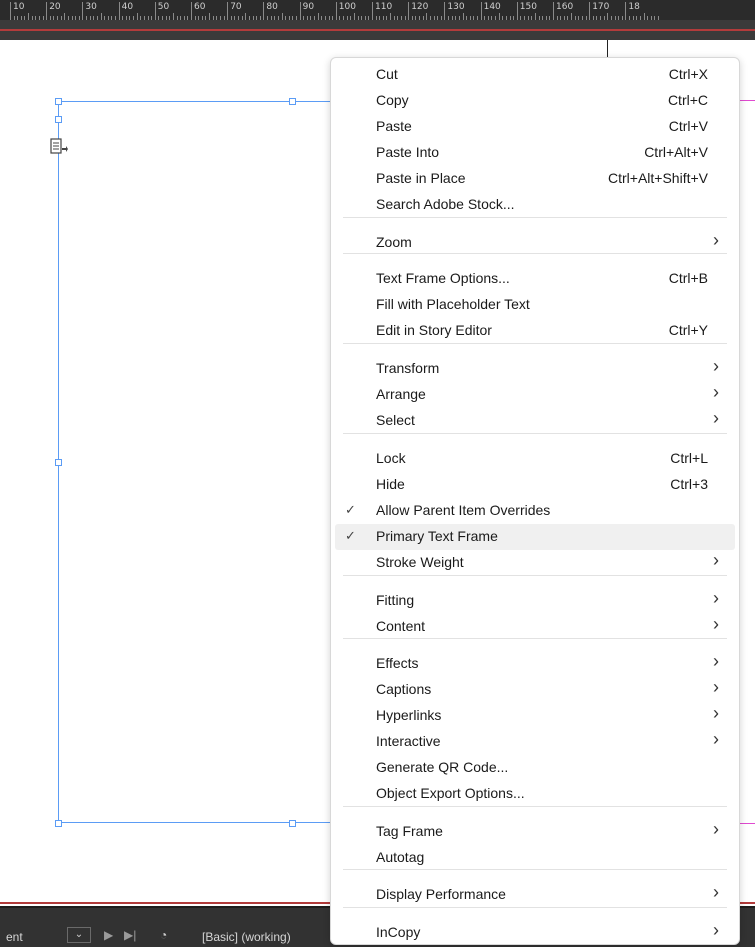  I want to click on ruler-tick-label: 140, so click(492, 7).